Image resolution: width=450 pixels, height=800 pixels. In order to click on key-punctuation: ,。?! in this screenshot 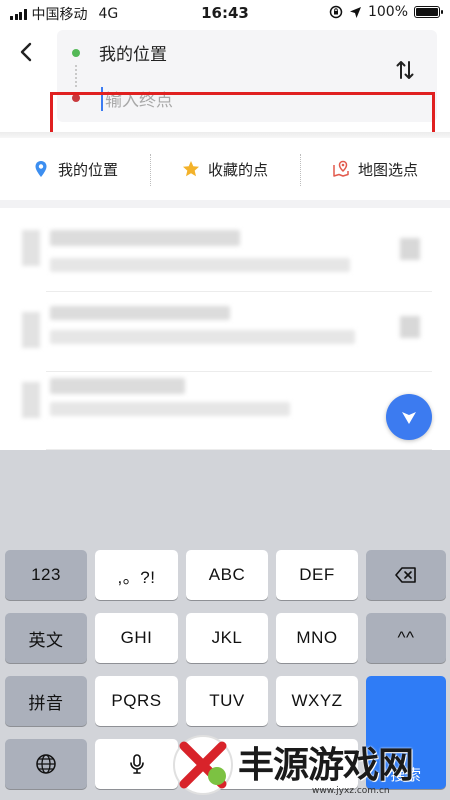, I will do `click(136, 575)`.